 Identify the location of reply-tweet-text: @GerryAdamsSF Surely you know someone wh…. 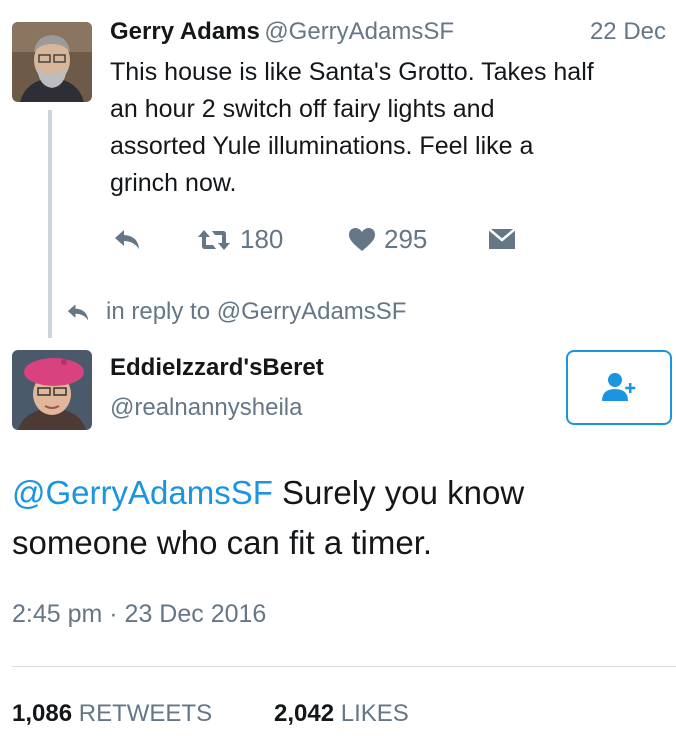
(337, 518).